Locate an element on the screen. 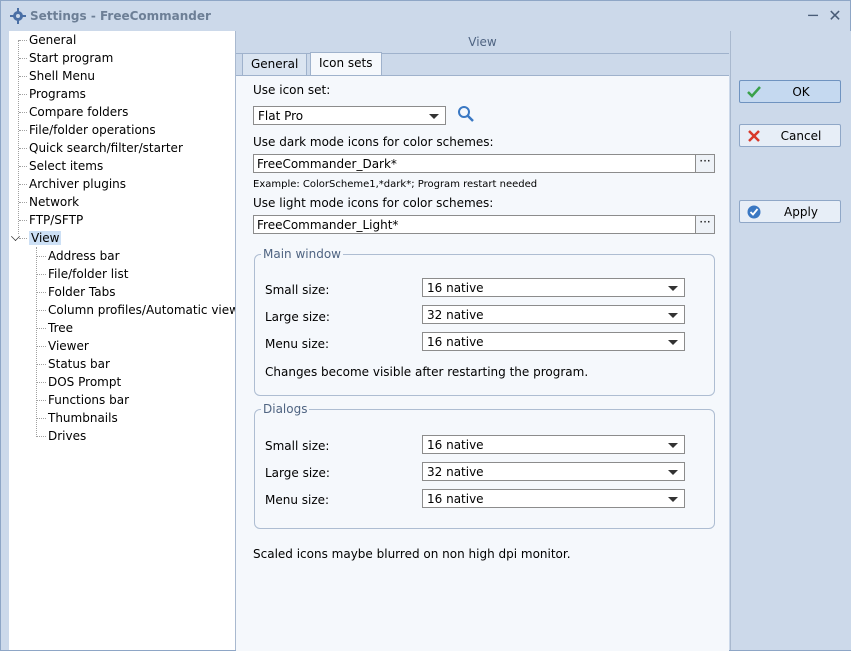 This screenshot has width=851, height=651. tree-item-label: Folder Tabs is located at coordinates (82, 292).